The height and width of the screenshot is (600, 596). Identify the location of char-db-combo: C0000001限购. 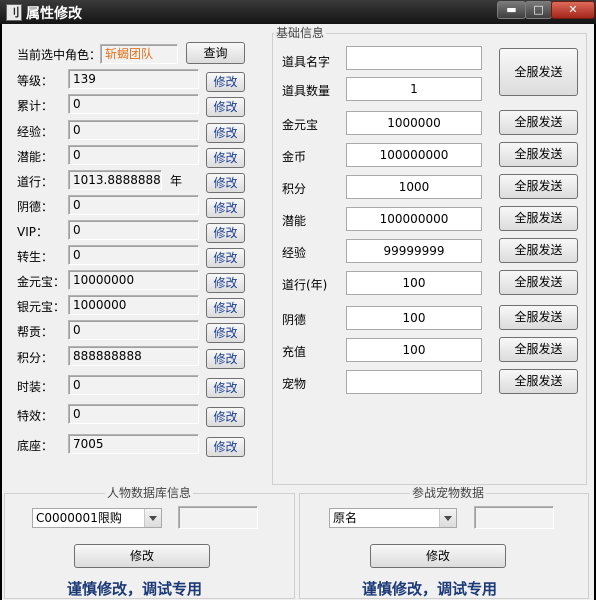
(97, 518).